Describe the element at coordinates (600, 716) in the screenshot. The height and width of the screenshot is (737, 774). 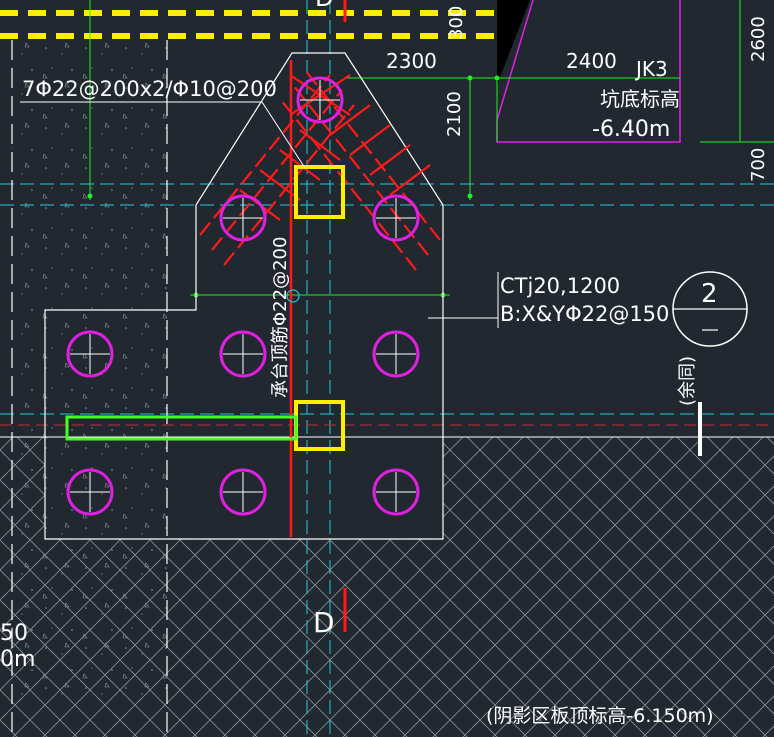
I see `shaded-zone-note: (阴影区板顶标高-6.150m)` at that location.